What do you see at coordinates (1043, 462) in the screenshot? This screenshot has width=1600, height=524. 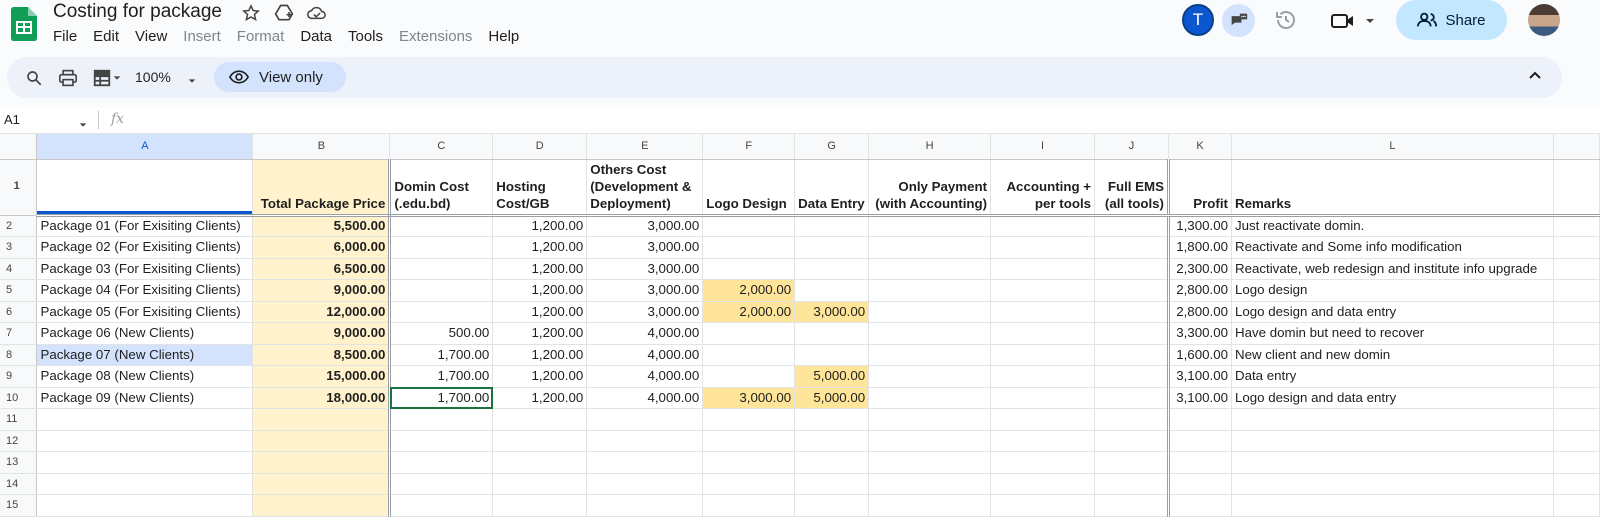 I see `cell-i13` at bounding box center [1043, 462].